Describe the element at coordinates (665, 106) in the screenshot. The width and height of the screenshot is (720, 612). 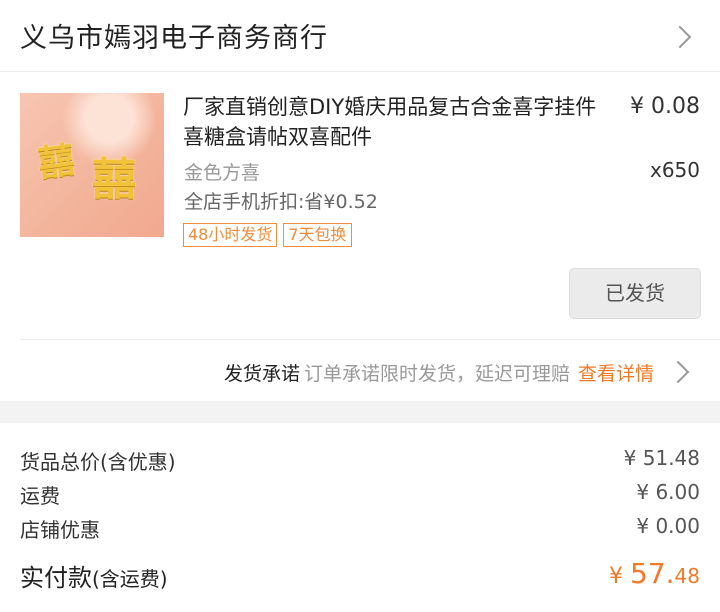
I see `unit-price: ¥ 0.08` at that location.